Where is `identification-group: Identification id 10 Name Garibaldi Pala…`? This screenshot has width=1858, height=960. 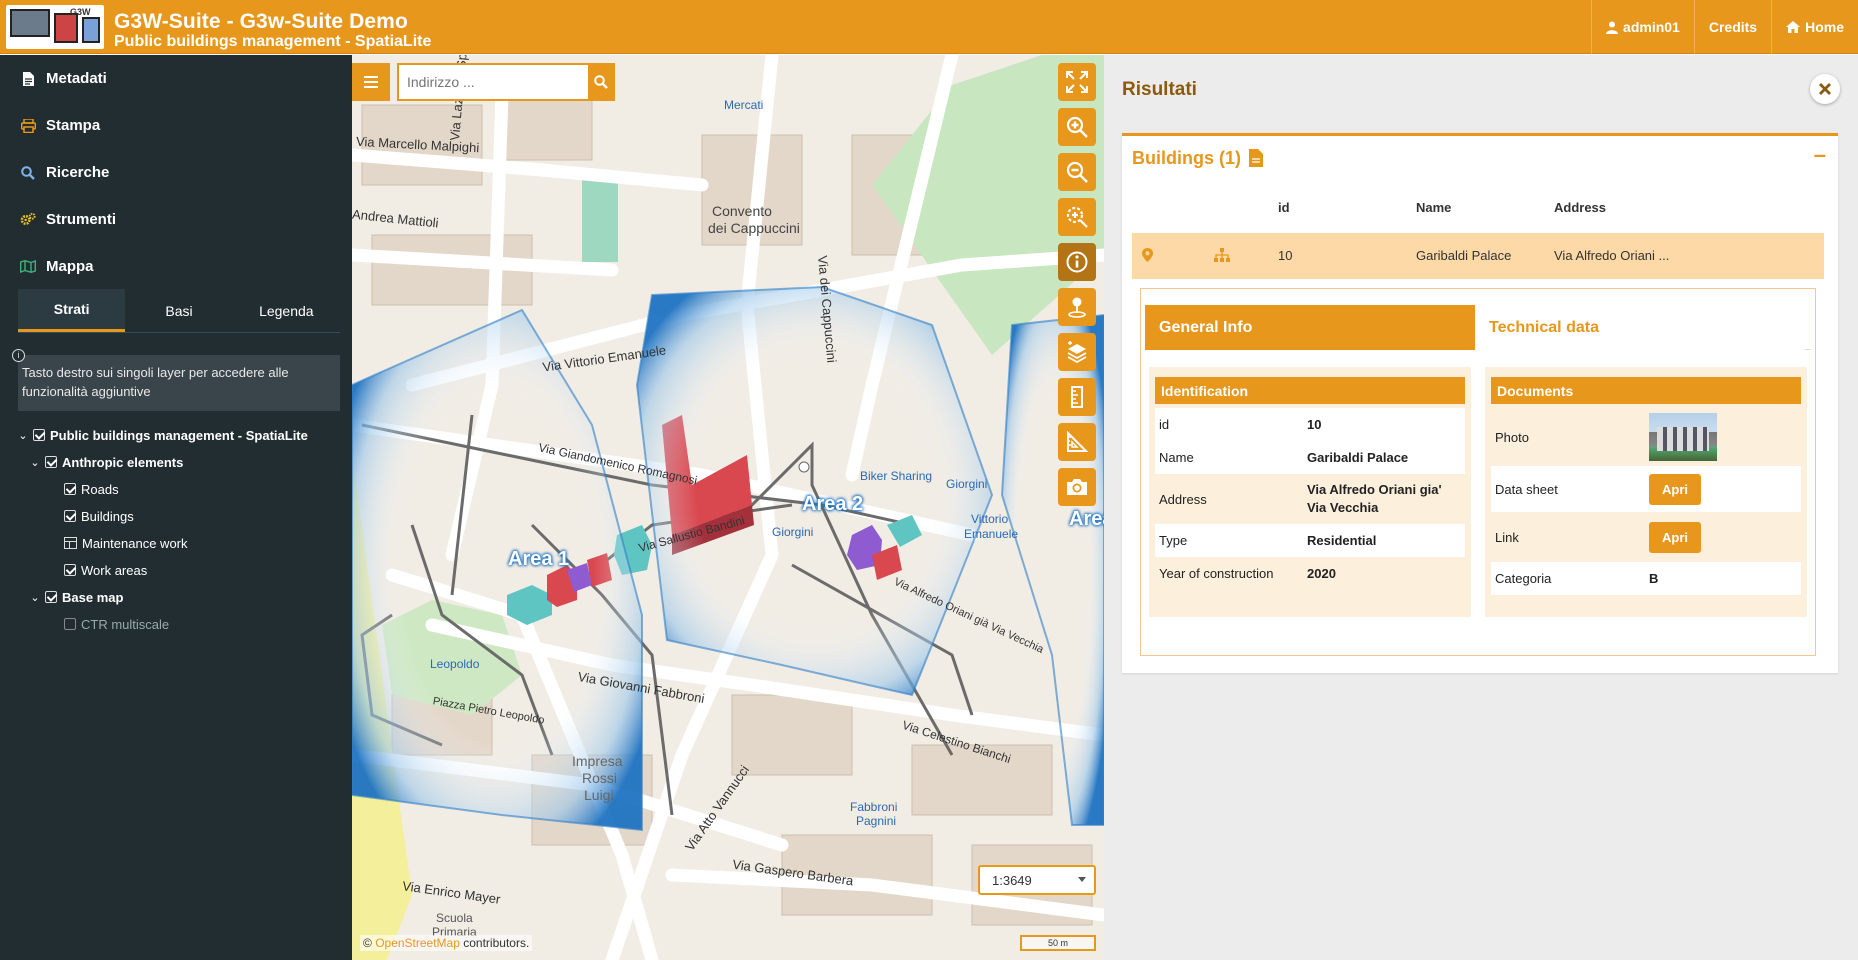
identification-group: Identification id 10 Name Garibaldi Pala… is located at coordinates (1310, 492).